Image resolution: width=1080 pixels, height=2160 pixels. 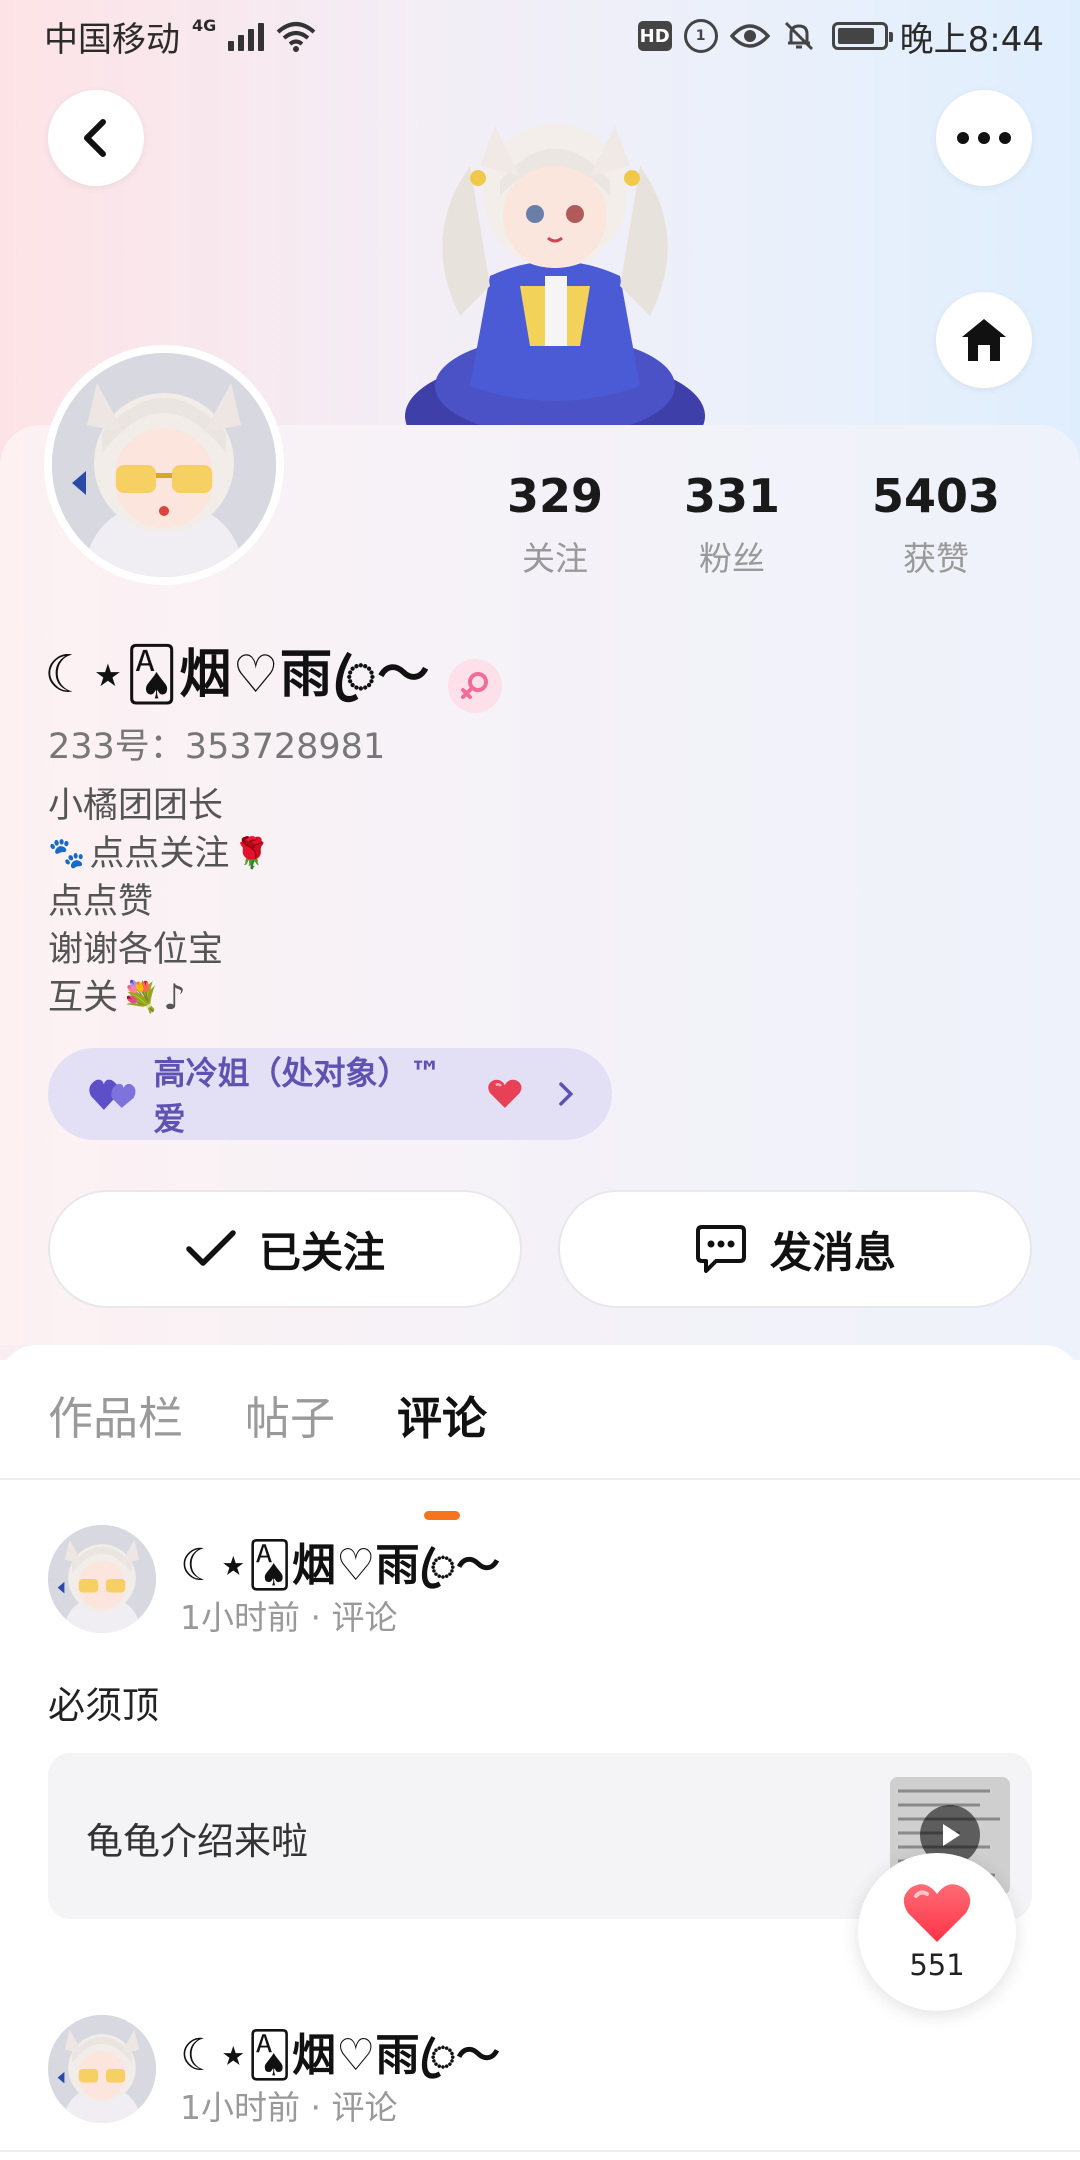 What do you see at coordinates (442, 1454) in the screenshot?
I see `tab-comments: 评论` at bounding box center [442, 1454].